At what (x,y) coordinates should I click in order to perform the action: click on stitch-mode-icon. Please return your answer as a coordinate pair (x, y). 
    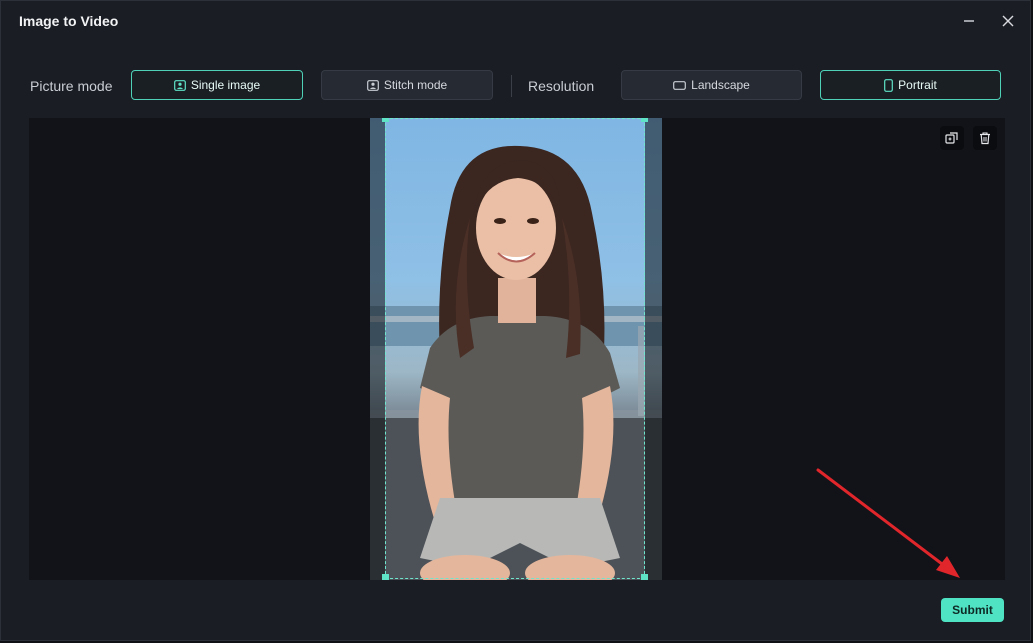
    Looking at the image, I should click on (372, 85).